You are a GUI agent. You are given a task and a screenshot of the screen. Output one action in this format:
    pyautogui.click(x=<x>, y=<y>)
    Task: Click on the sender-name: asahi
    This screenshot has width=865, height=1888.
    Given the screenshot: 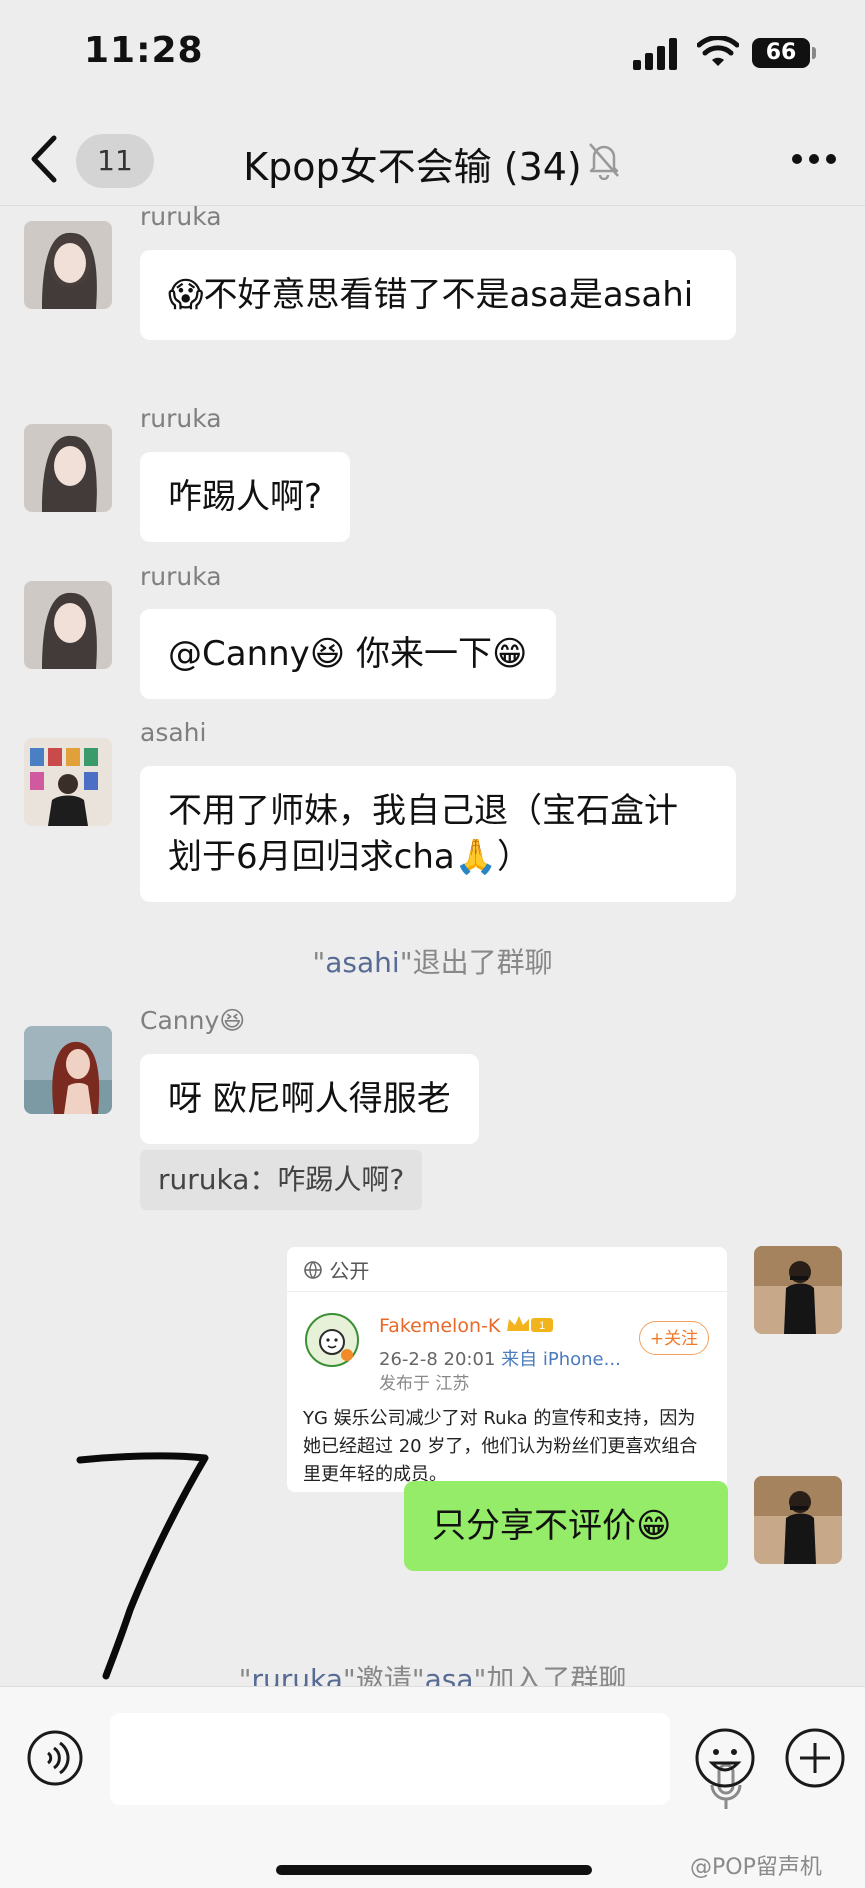 What is the action you would take?
    pyautogui.click(x=173, y=732)
    